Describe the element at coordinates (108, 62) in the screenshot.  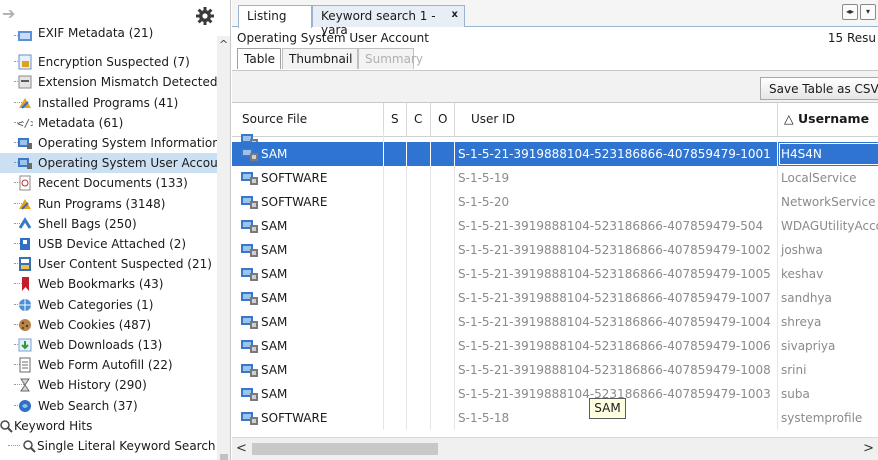
I see `tree-item: Encryption Suspected (7)` at that location.